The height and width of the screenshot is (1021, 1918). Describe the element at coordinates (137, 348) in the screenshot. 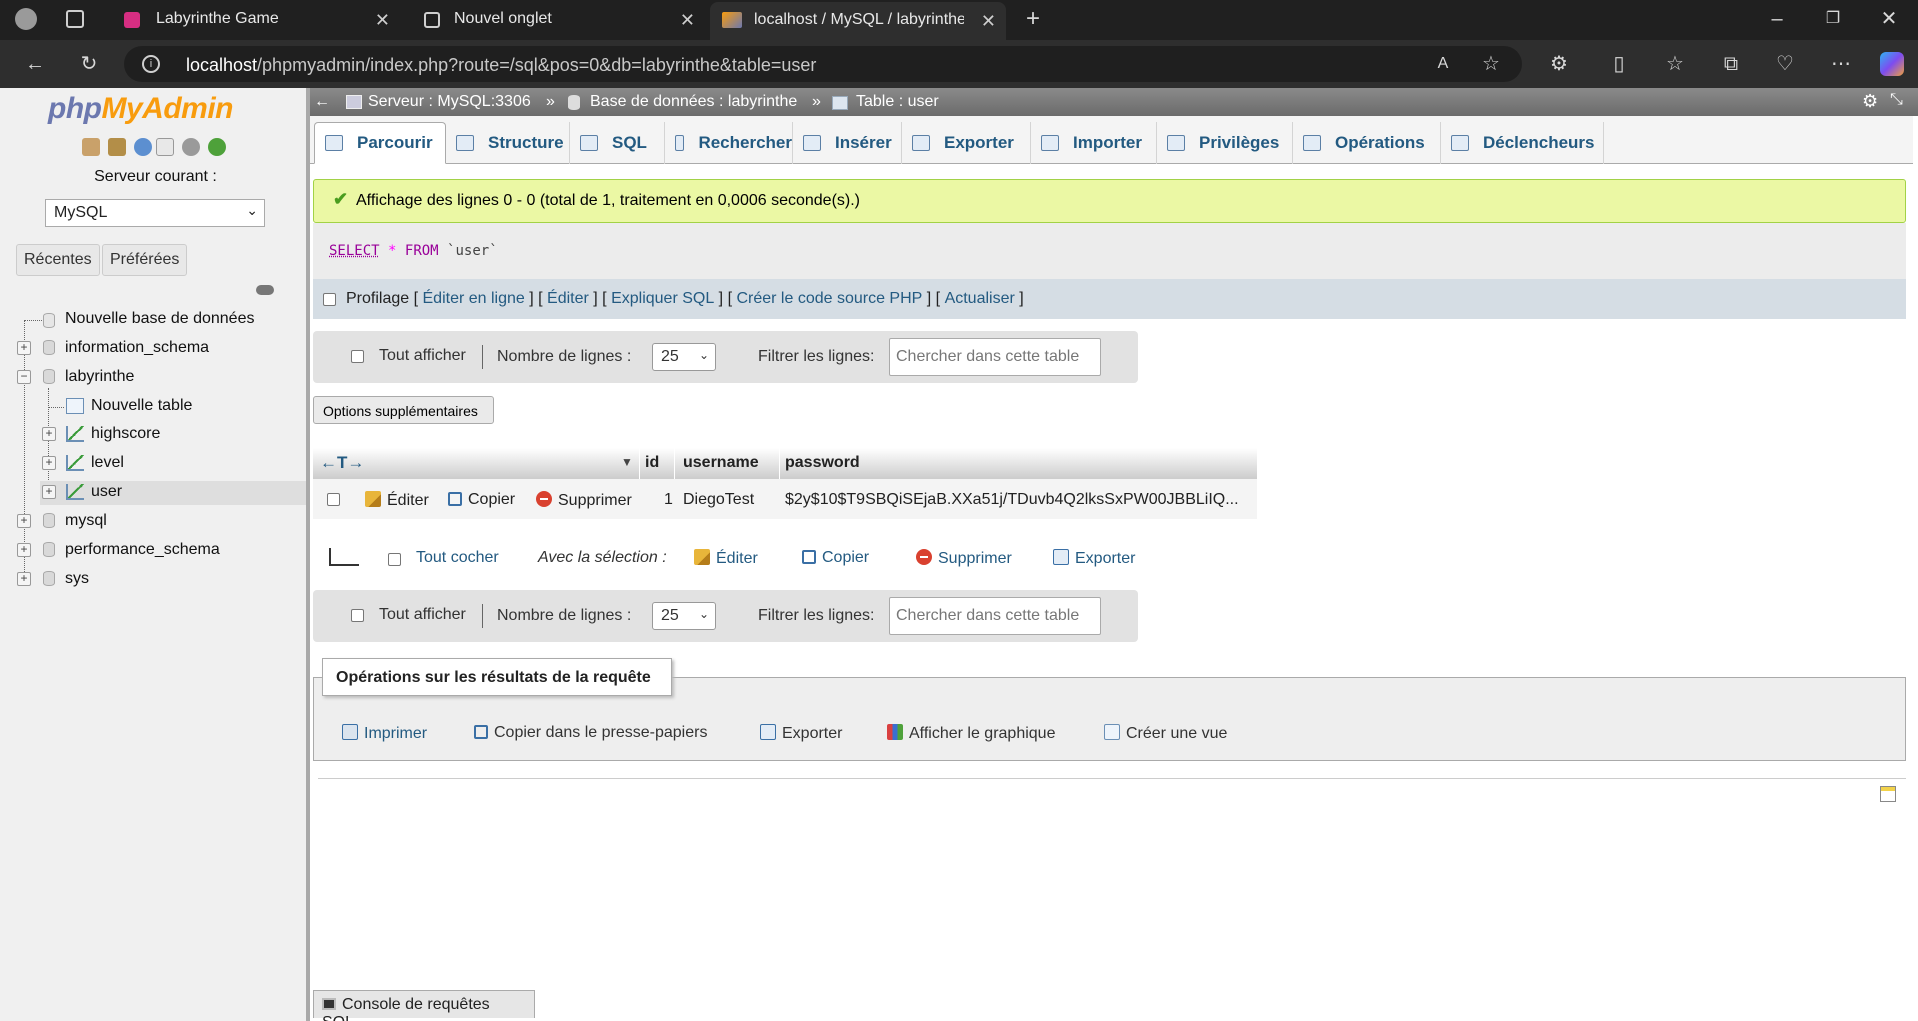

I see `tree-db-information-schema: information_schema` at that location.